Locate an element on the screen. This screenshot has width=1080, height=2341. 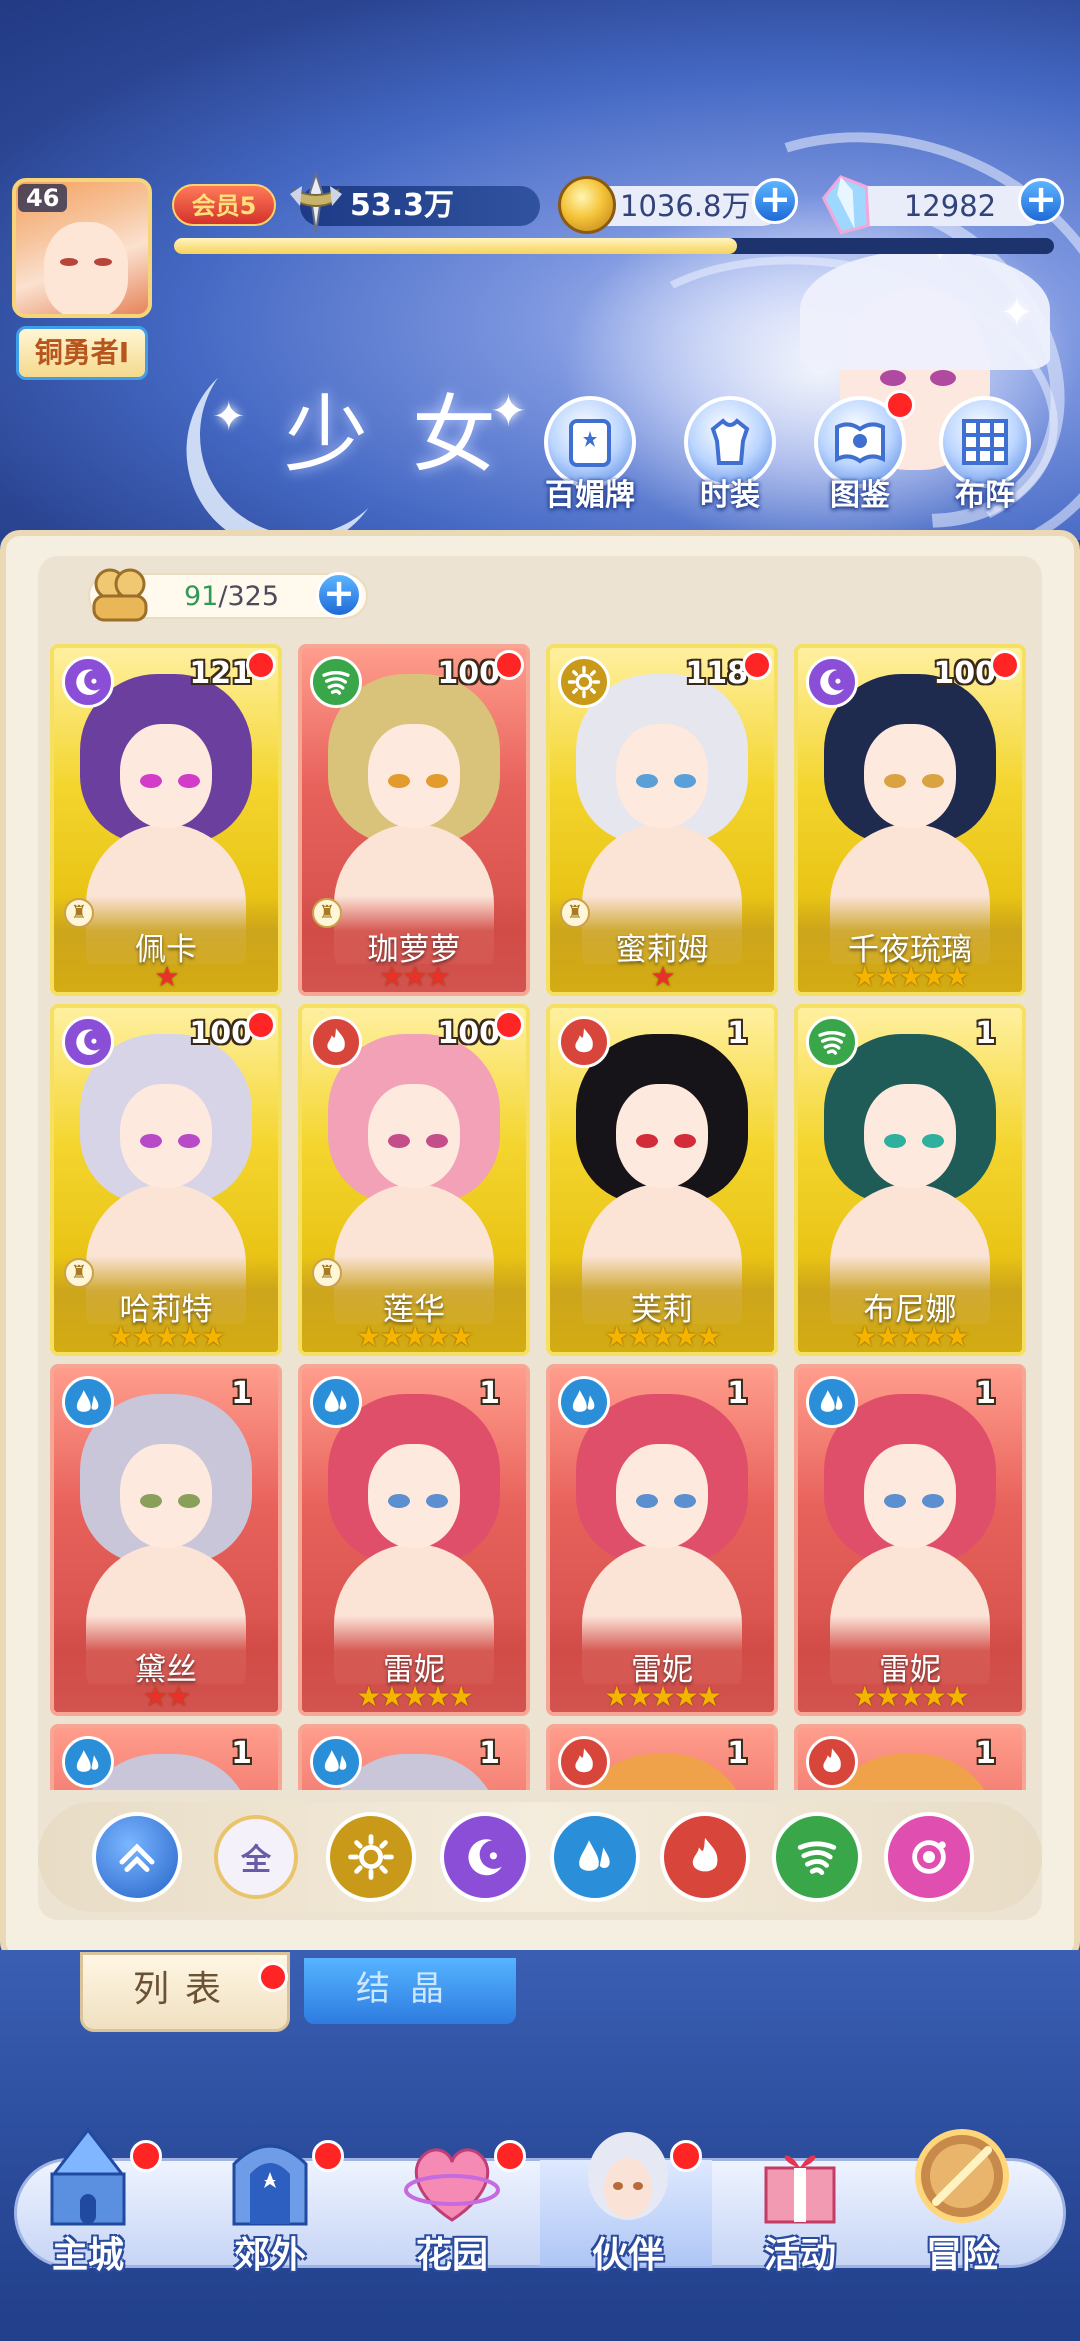
character-card: 1 布尼娜 ★★★★★ is located at coordinates (910, 1180).